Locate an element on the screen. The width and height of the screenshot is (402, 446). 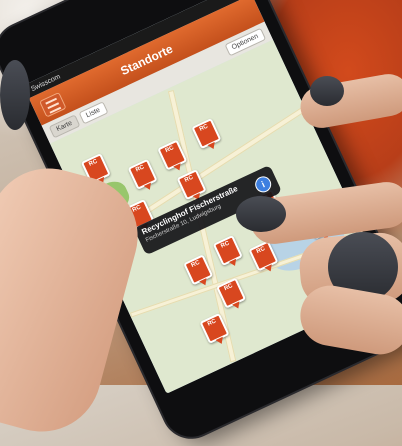
menu-button is located at coordinates (53, 104).